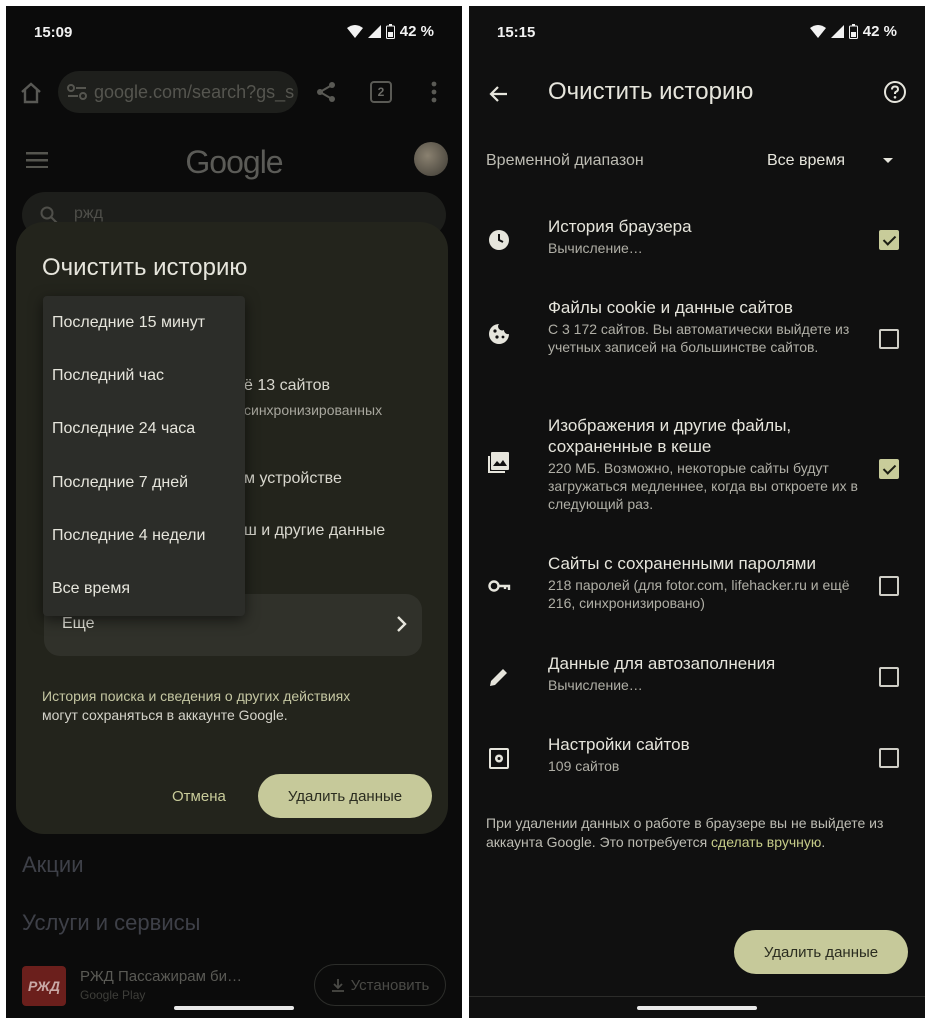  Describe the element at coordinates (234, 32) in the screenshot. I see `status-bar: 15:09 42 %` at that location.